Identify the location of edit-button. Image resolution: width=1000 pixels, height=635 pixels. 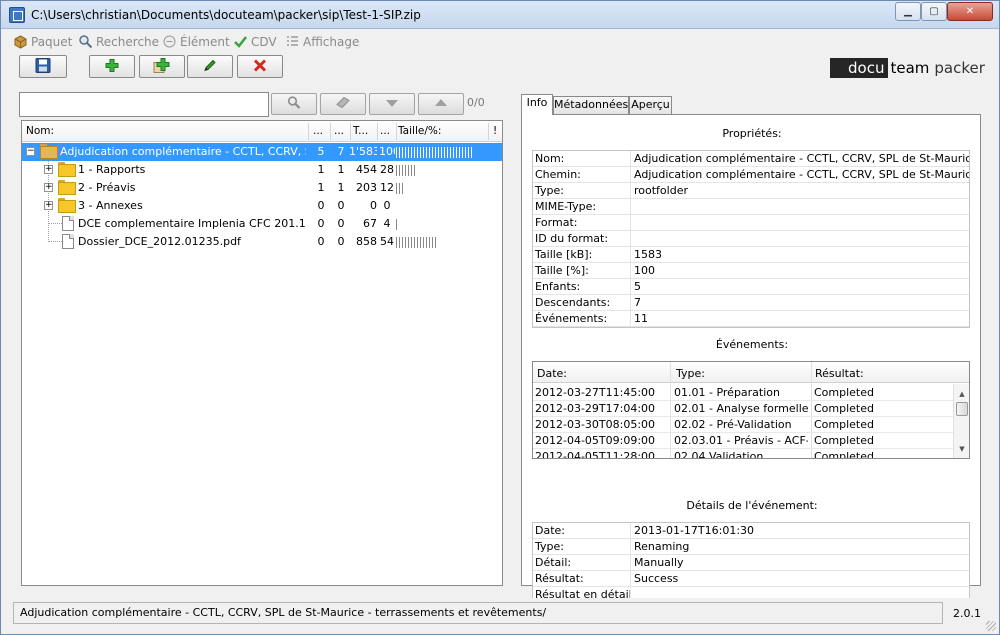
(210, 66).